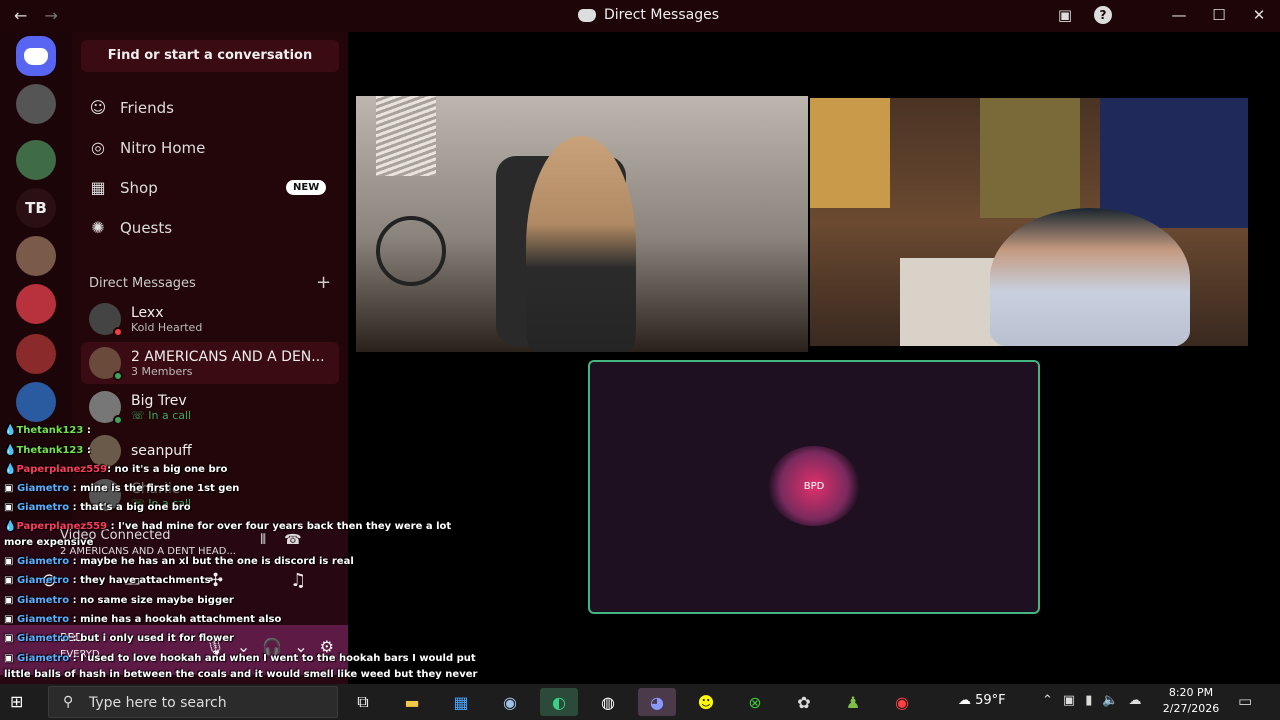  Describe the element at coordinates (406, 136) in the screenshot. I see `window-blinds-graphic` at that location.